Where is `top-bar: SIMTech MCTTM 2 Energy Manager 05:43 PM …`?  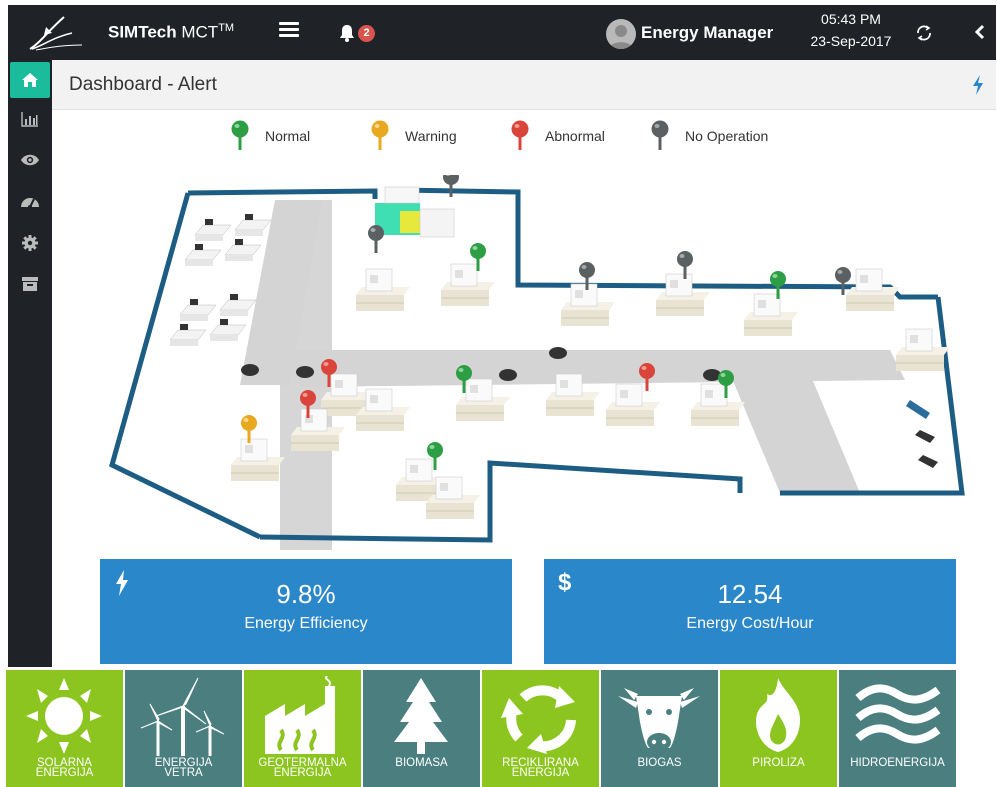 top-bar: SIMTech MCTTM 2 Energy Manager 05:43 PM … is located at coordinates (502, 32).